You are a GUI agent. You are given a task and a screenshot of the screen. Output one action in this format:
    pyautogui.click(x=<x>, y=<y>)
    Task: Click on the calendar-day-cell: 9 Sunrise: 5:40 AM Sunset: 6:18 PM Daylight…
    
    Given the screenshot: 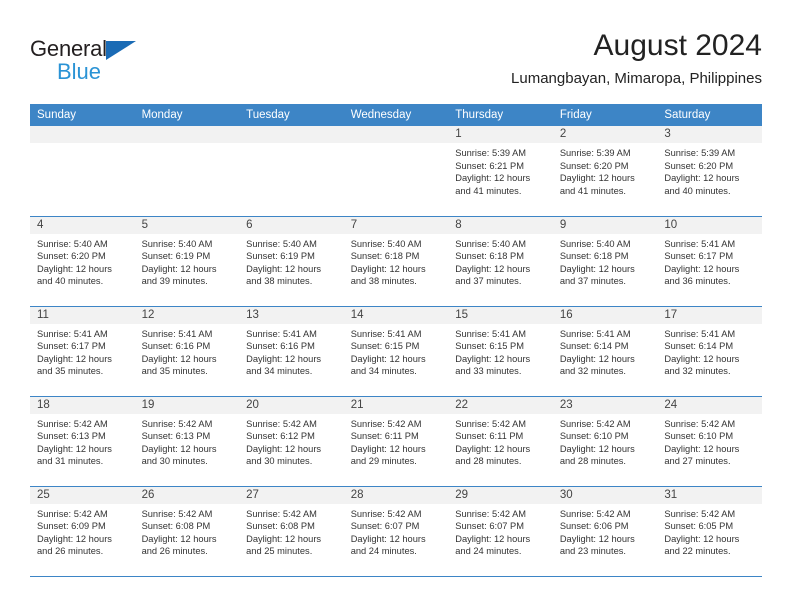 What is the action you would take?
    pyautogui.click(x=605, y=261)
    